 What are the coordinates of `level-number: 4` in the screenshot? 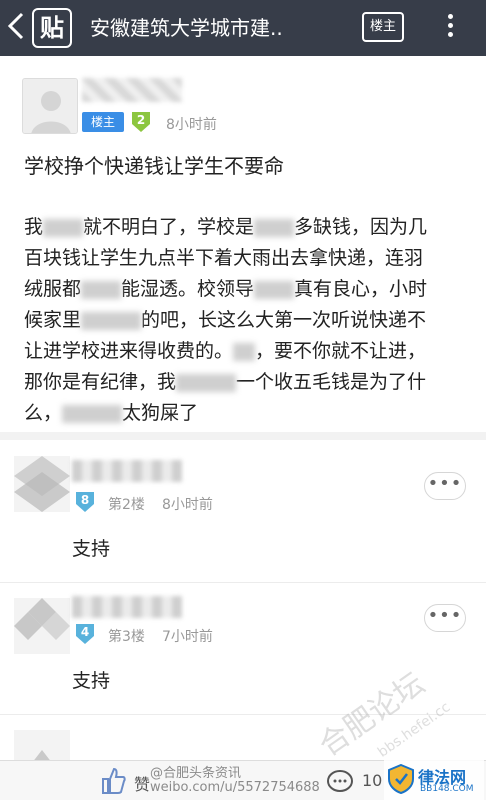 It's located at (85, 632).